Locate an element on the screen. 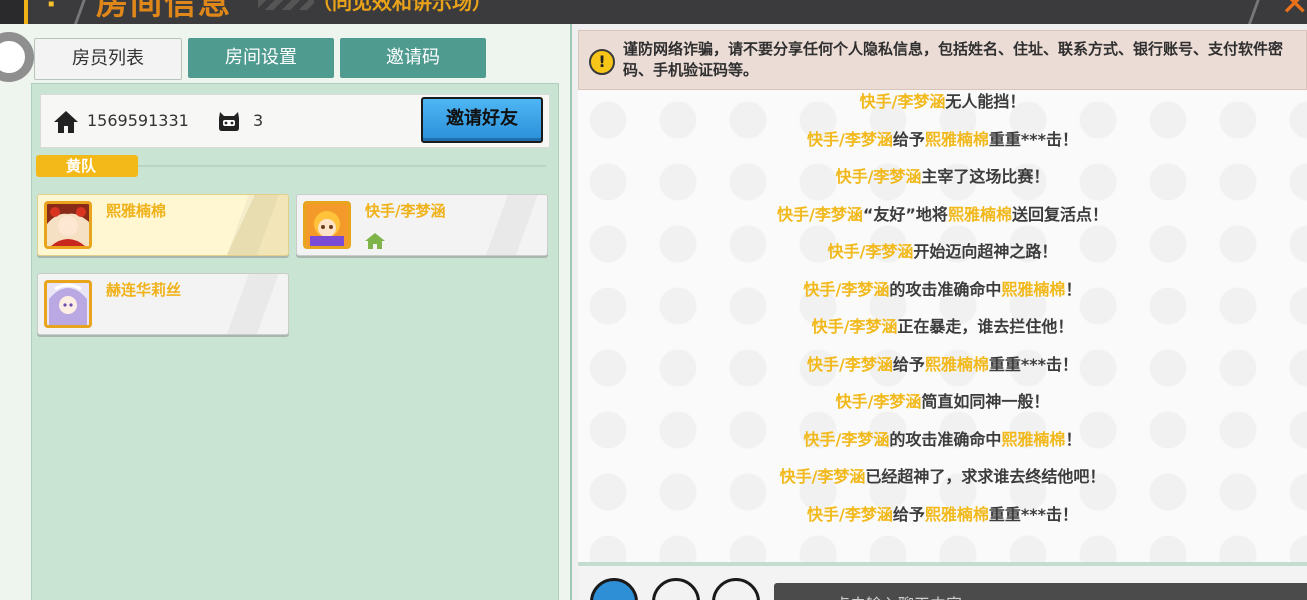  title-divider is located at coordinates (79, 12).